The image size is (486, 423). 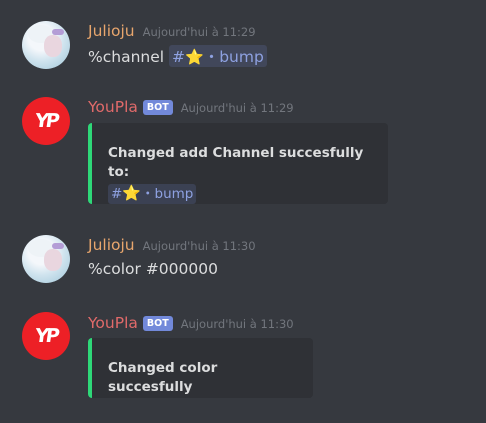 I want to click on message-header: YouPla BOT Aujourd'hui à 11:30, so click(x=191, y=323).